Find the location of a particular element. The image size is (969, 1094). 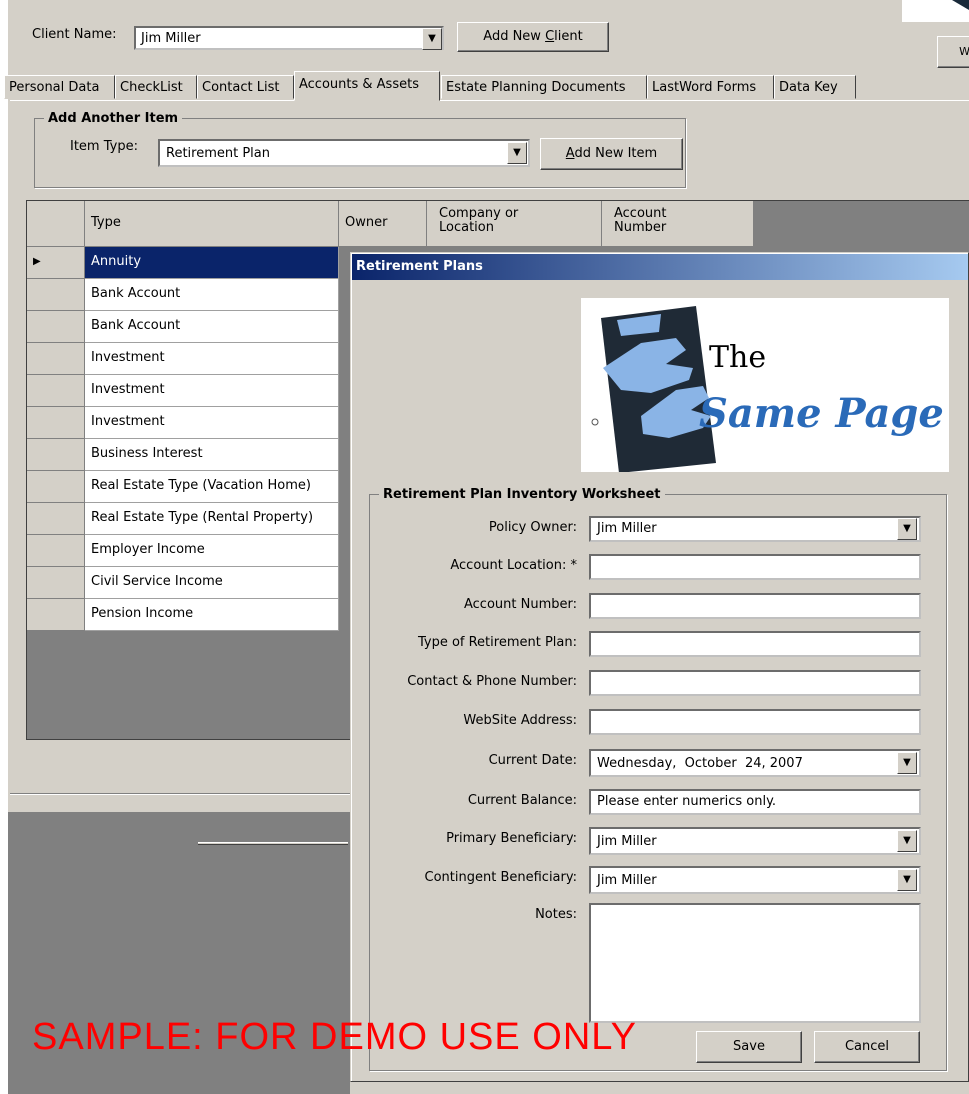

tab-lastword-forms: LastWord Forms is located at coordinates (710, 87).